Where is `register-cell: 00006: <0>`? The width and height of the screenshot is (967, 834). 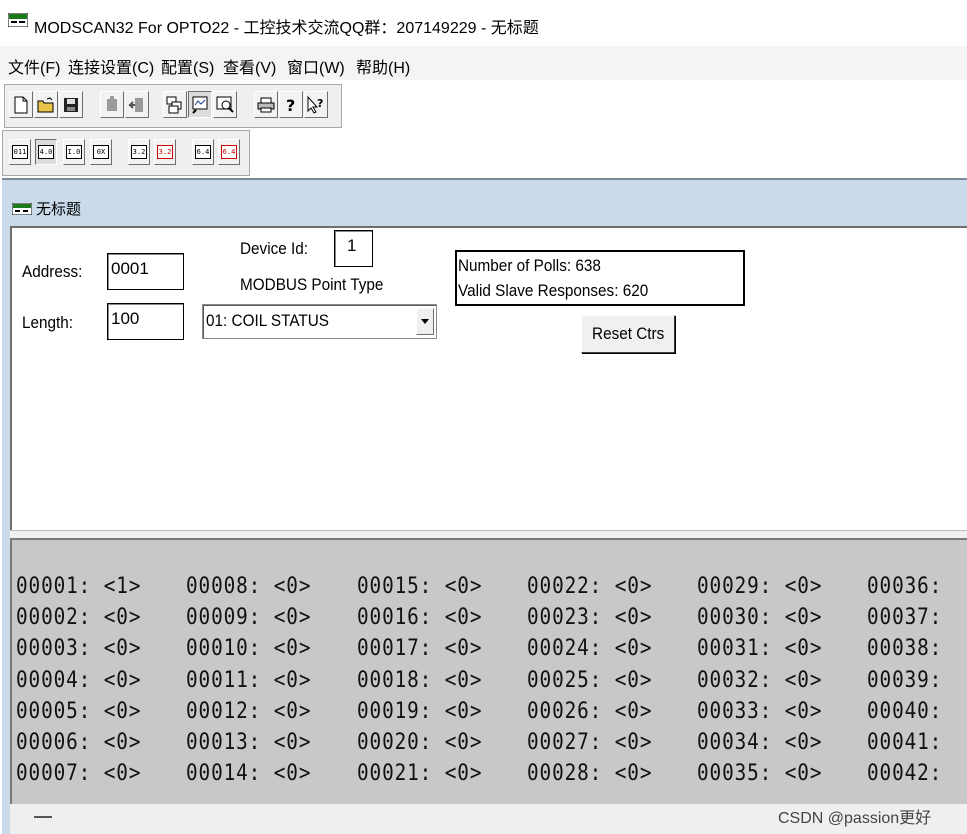
register-cell: 00006: <0> is located at coordinates (78, 742).